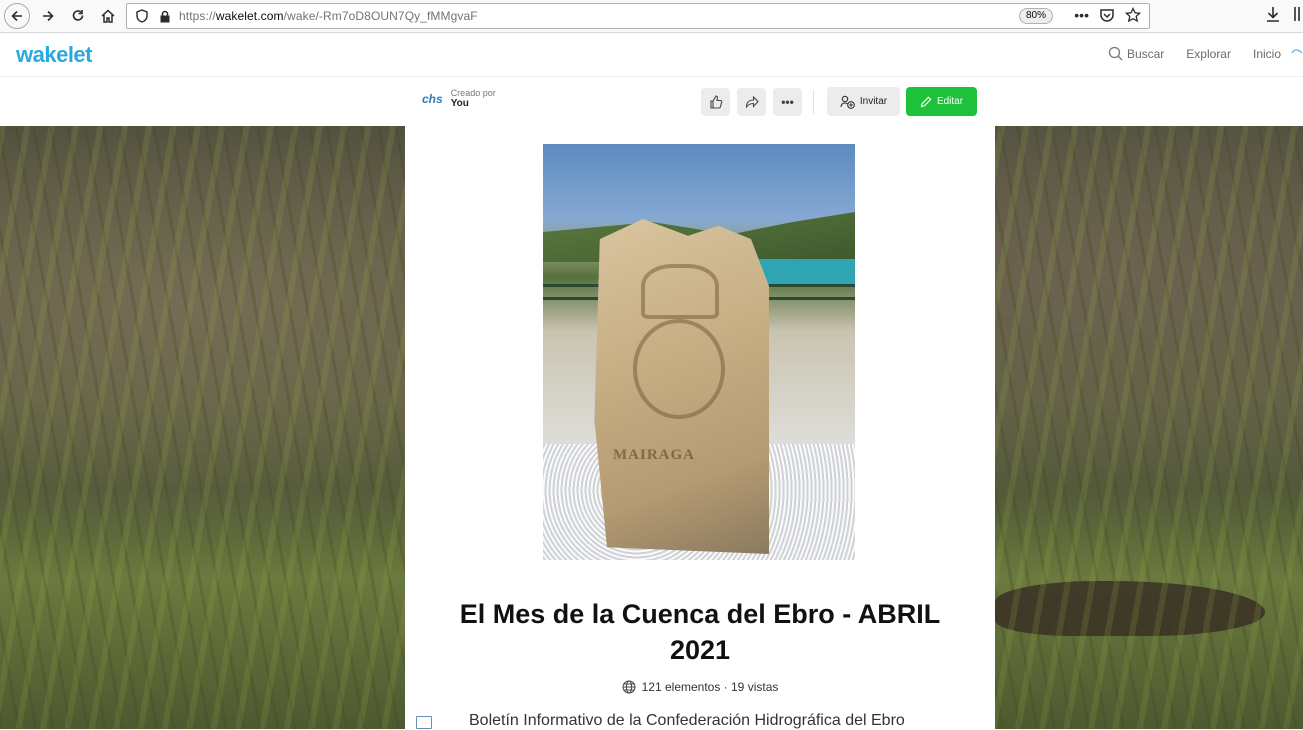 The image size is (1303, 730). Describe the element at coordinates (424, 722) in the screenshot. I see `document-icon` at that location.